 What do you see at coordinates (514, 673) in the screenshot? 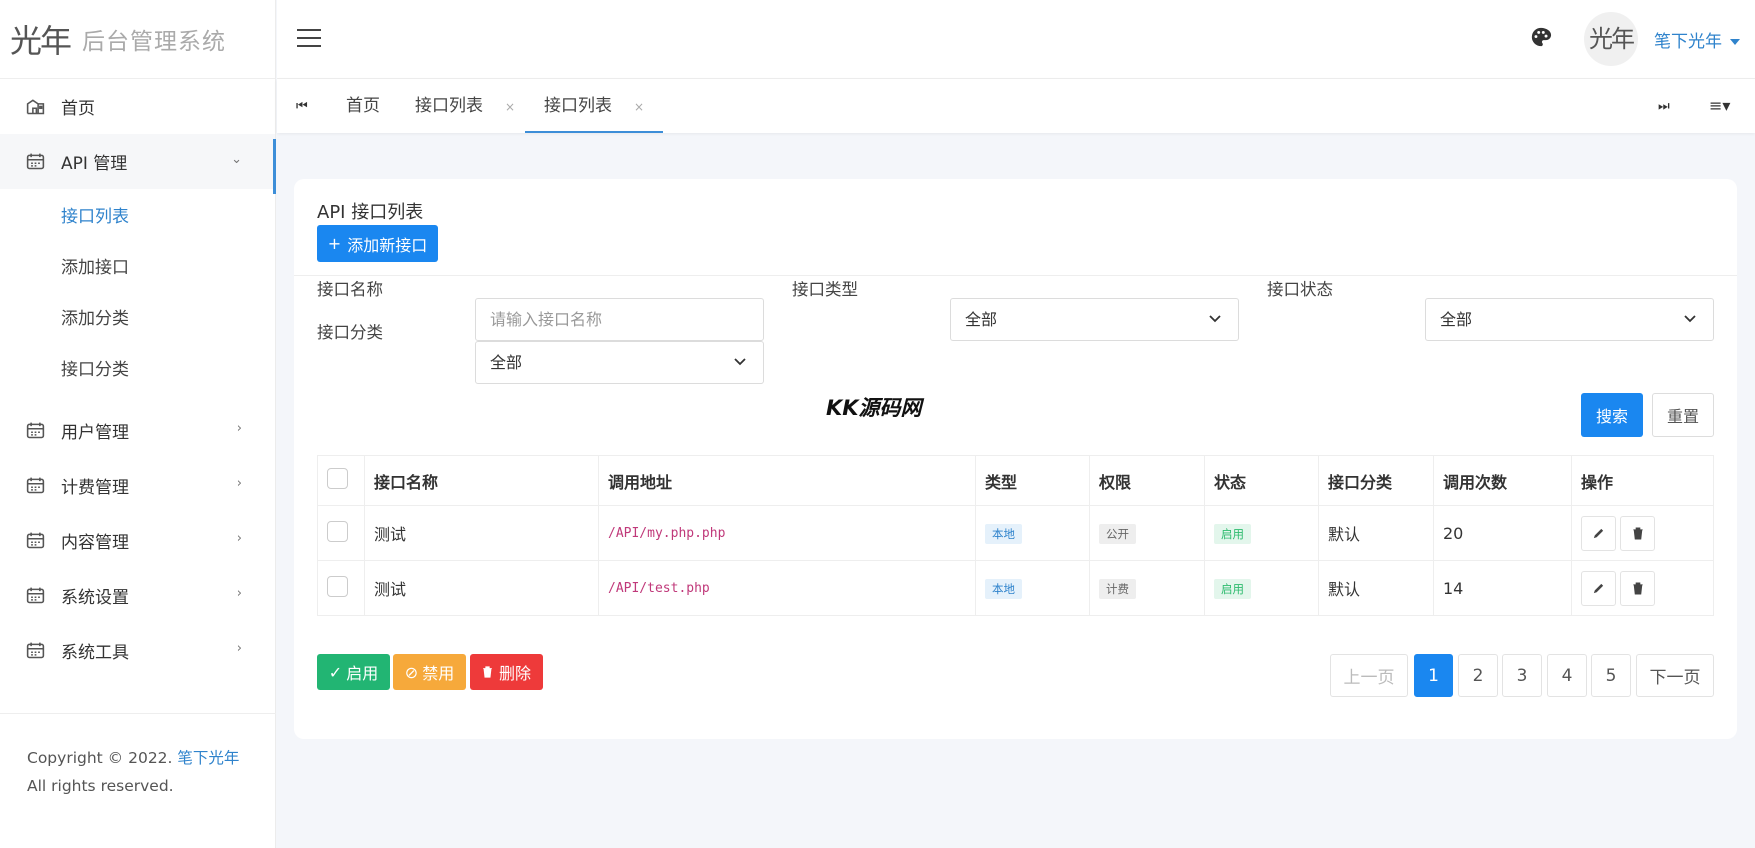
I see `bulk-delete-label: 删除` at bounding box center [514, 673].